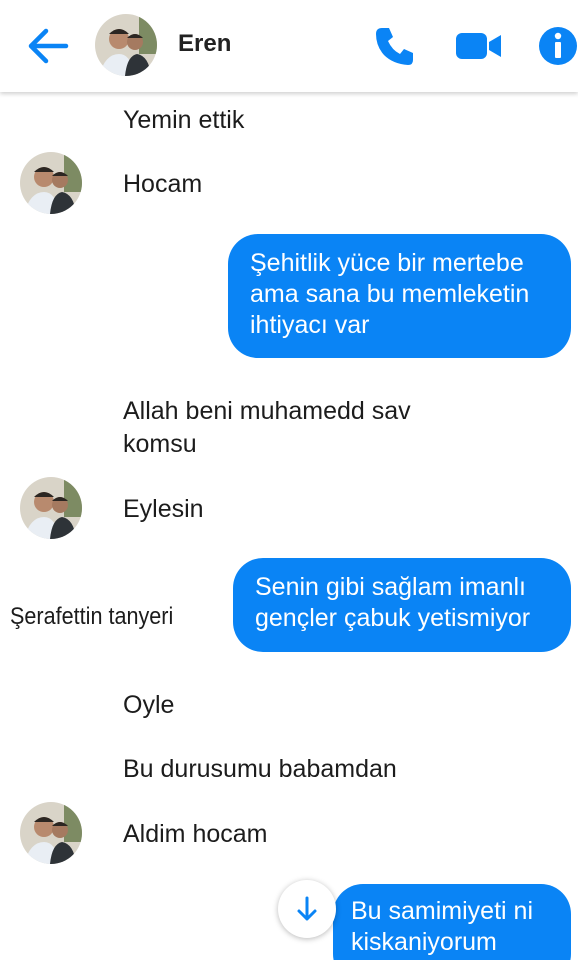 Image resolution: width=578 pixels, height=960 pixels. Describe the element at coordinates (267, 427) in the screenshot. I see `incoming-message: Allah beni muhamedd sav komsu` at that location.